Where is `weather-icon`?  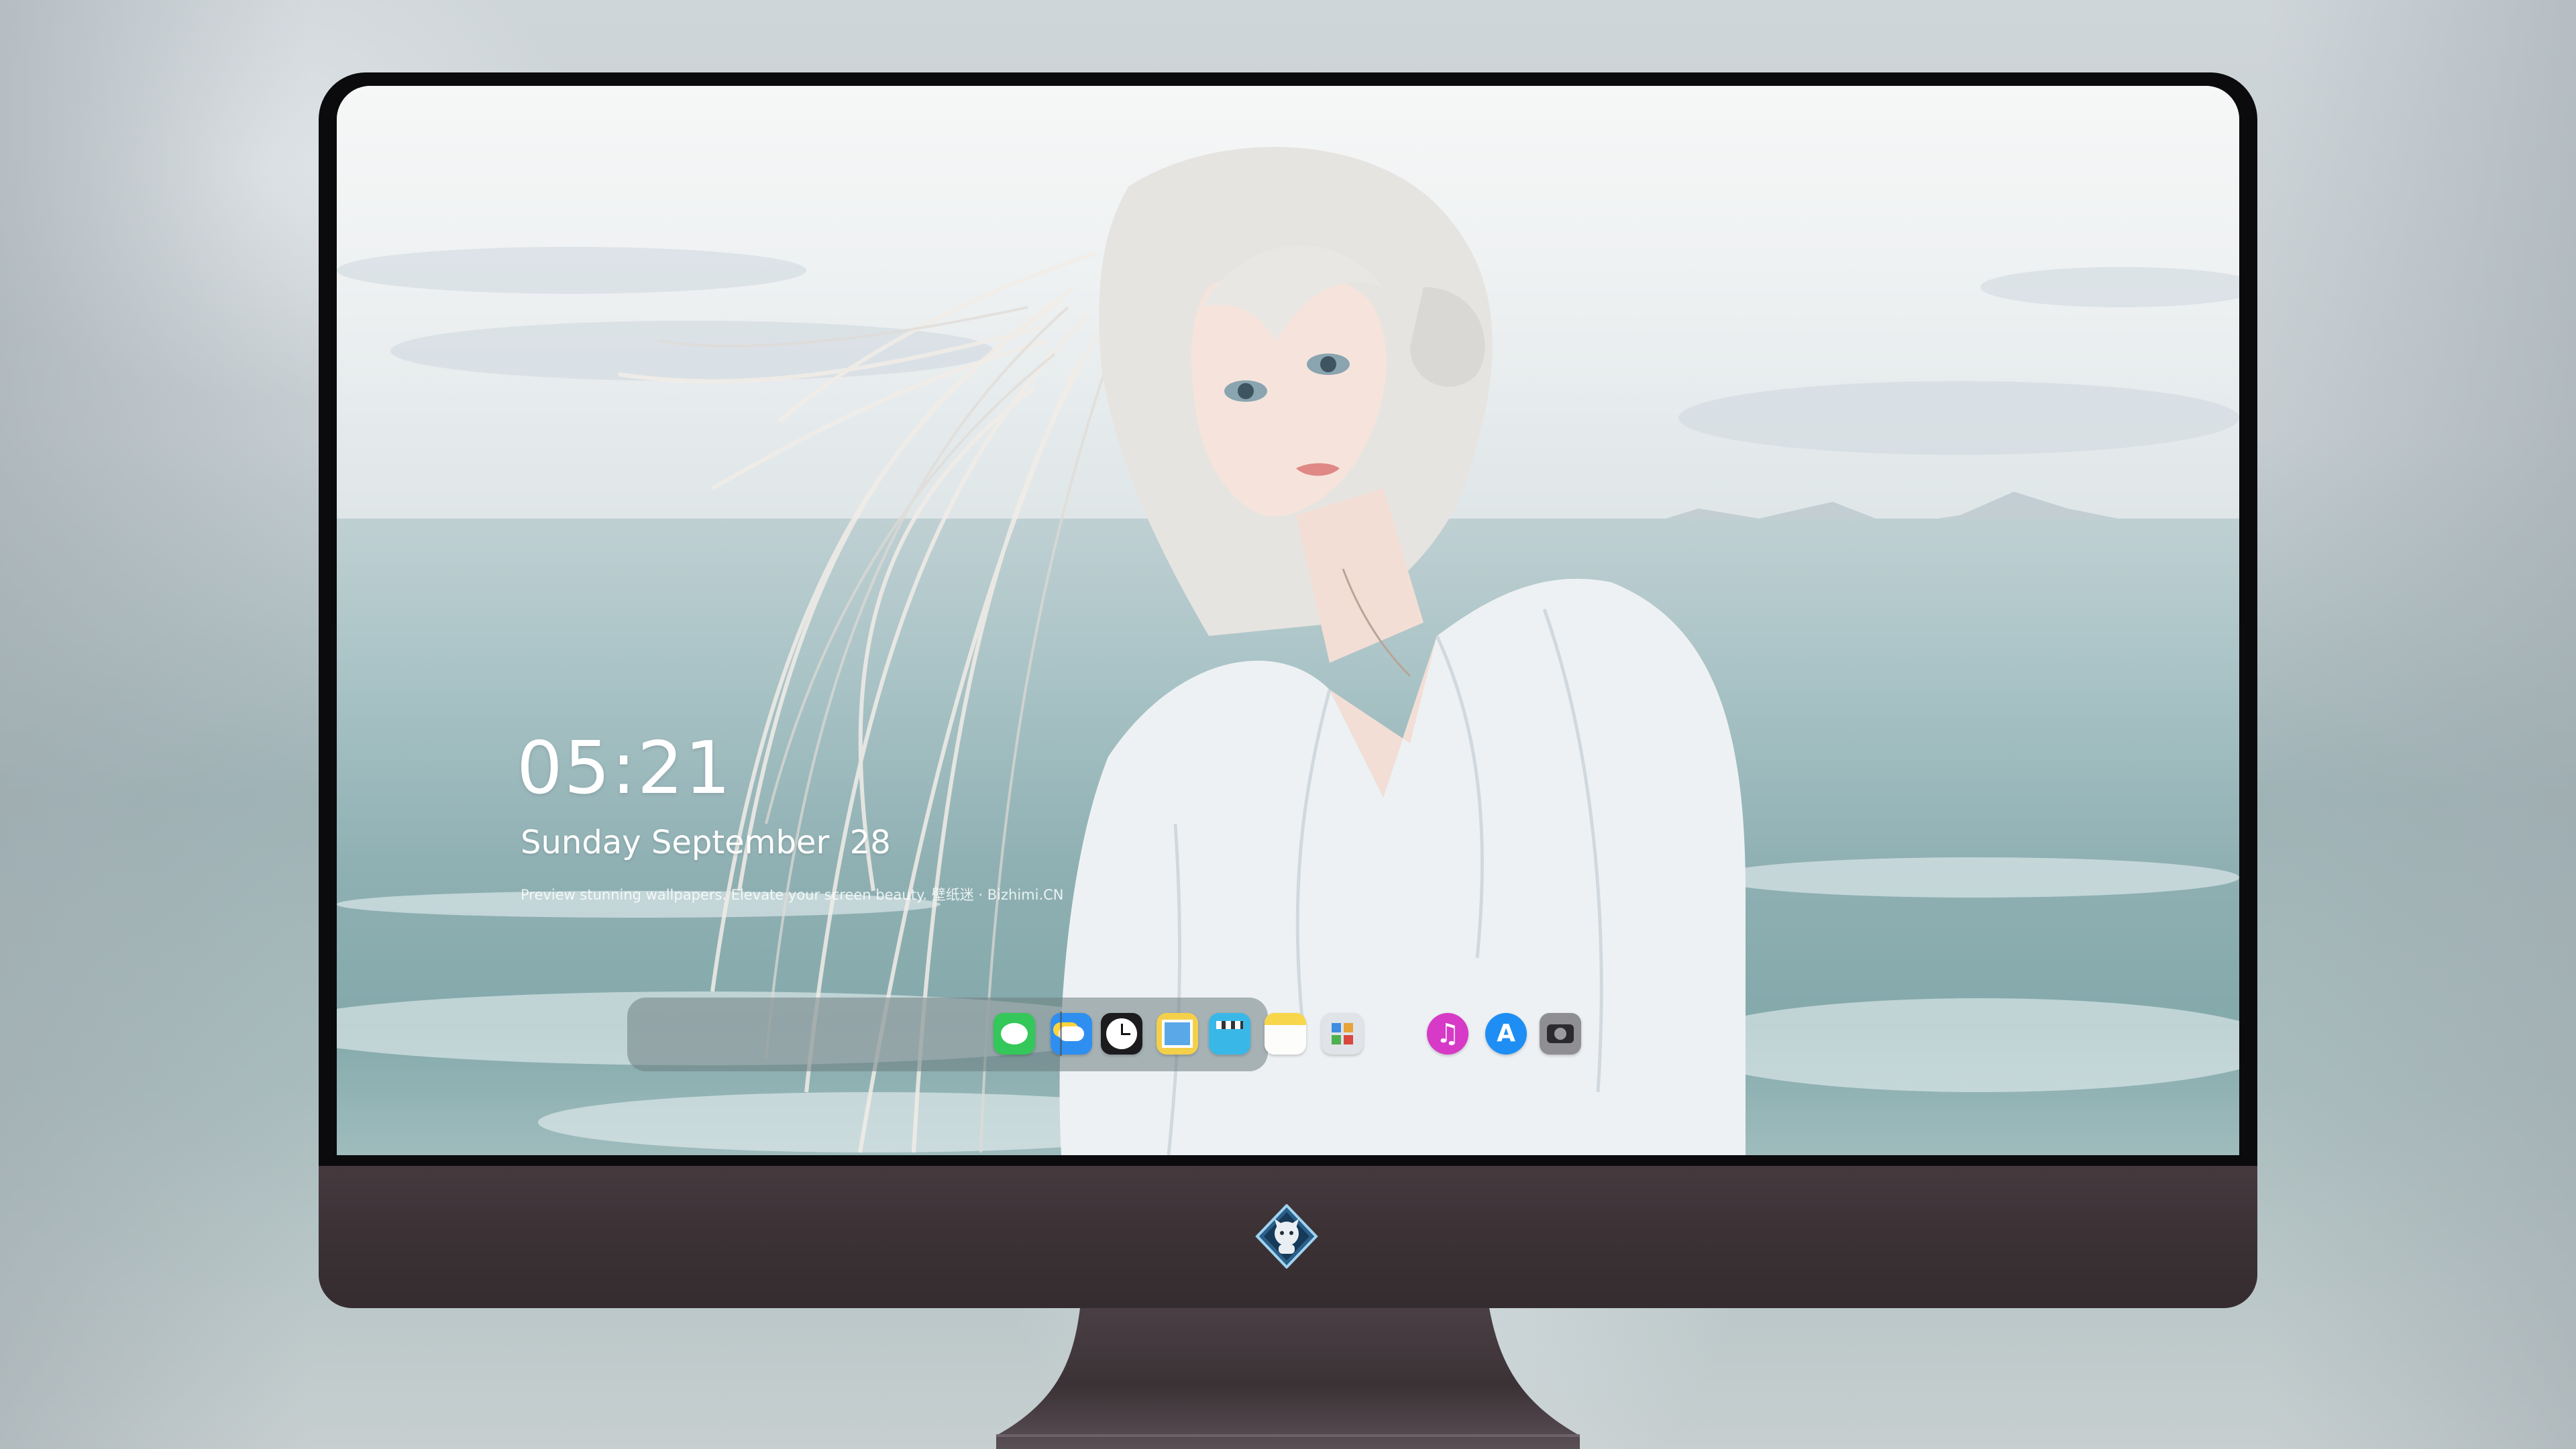
weather-icon is located at coordinates (1071, 1033).